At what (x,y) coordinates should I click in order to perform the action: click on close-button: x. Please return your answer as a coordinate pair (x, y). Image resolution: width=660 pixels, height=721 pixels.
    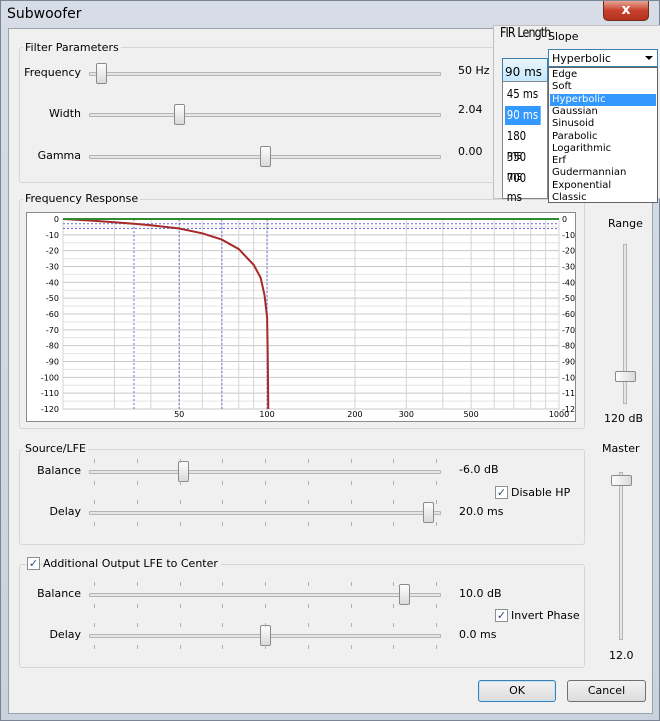
    Looking at the image, I should click on (626, 11).